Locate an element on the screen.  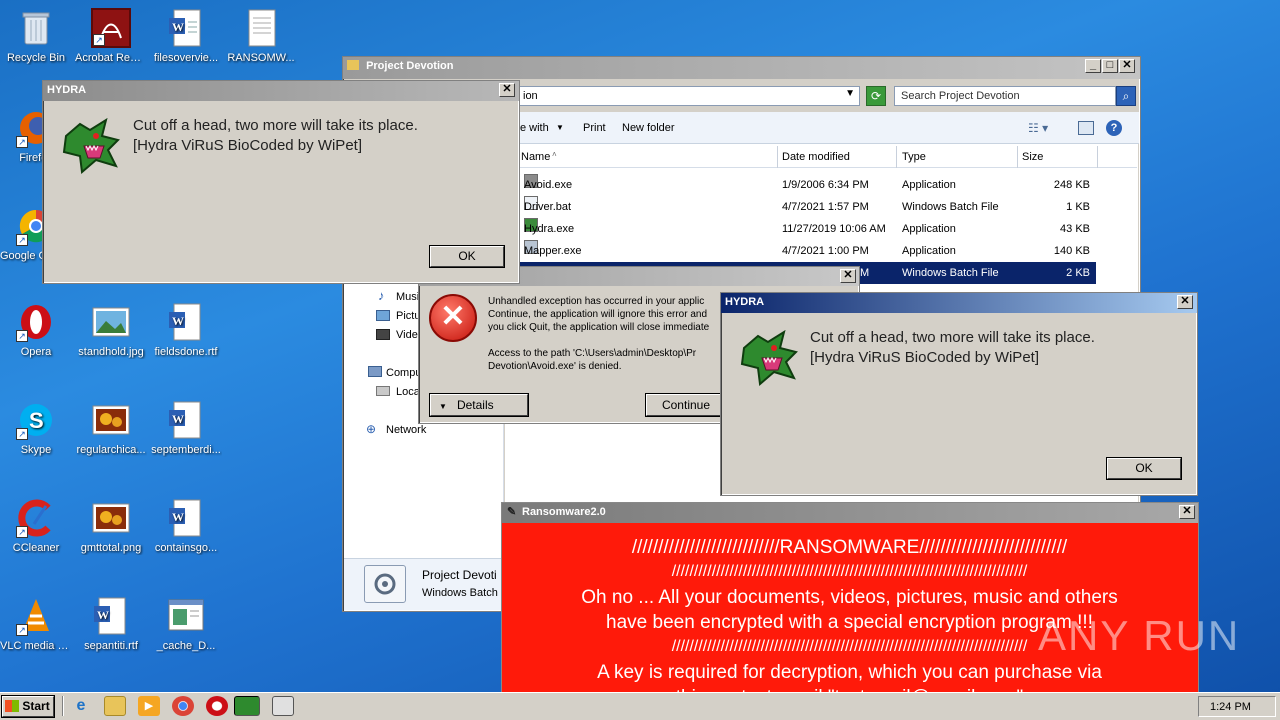
desktop-icon-label: standhold.jpg is located at coordinates (111, 352).